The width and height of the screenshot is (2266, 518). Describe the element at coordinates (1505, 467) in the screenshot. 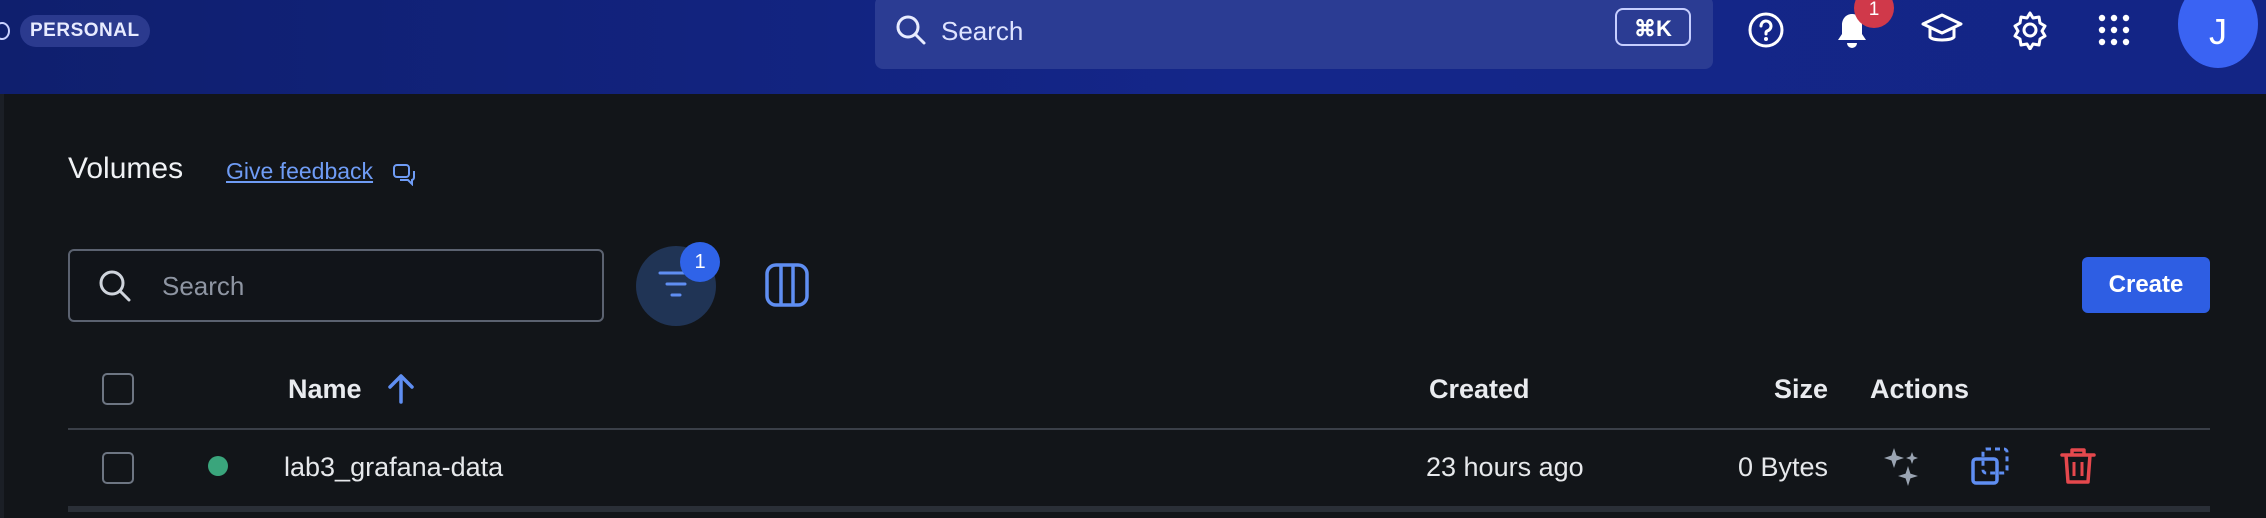

I see `volume-created: 23 hours ago` at that location.